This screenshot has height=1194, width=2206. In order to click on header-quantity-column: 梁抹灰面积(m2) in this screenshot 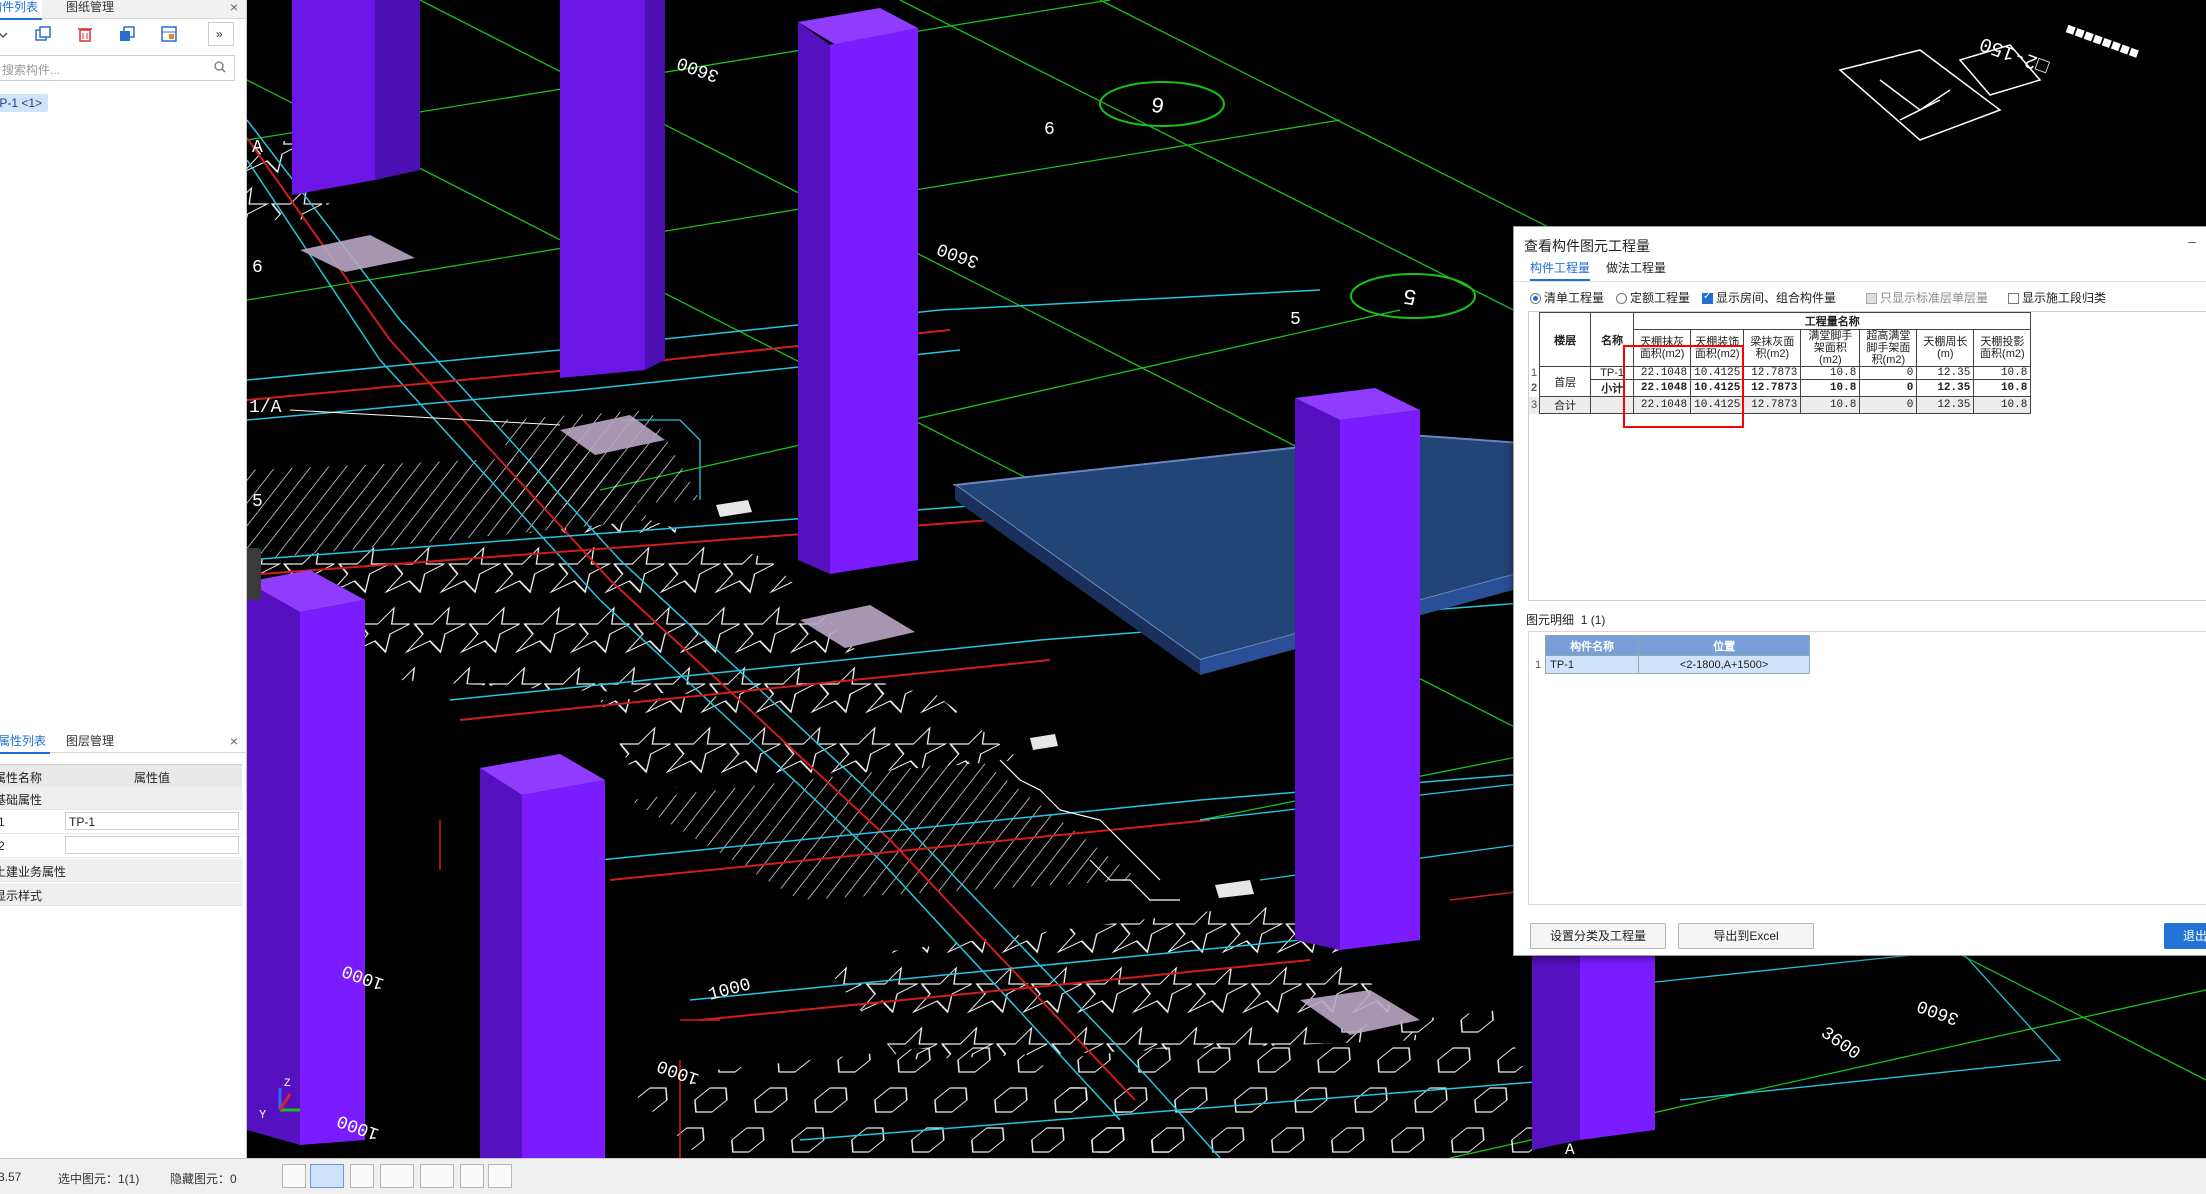, I will do `click(1772, 348)`.